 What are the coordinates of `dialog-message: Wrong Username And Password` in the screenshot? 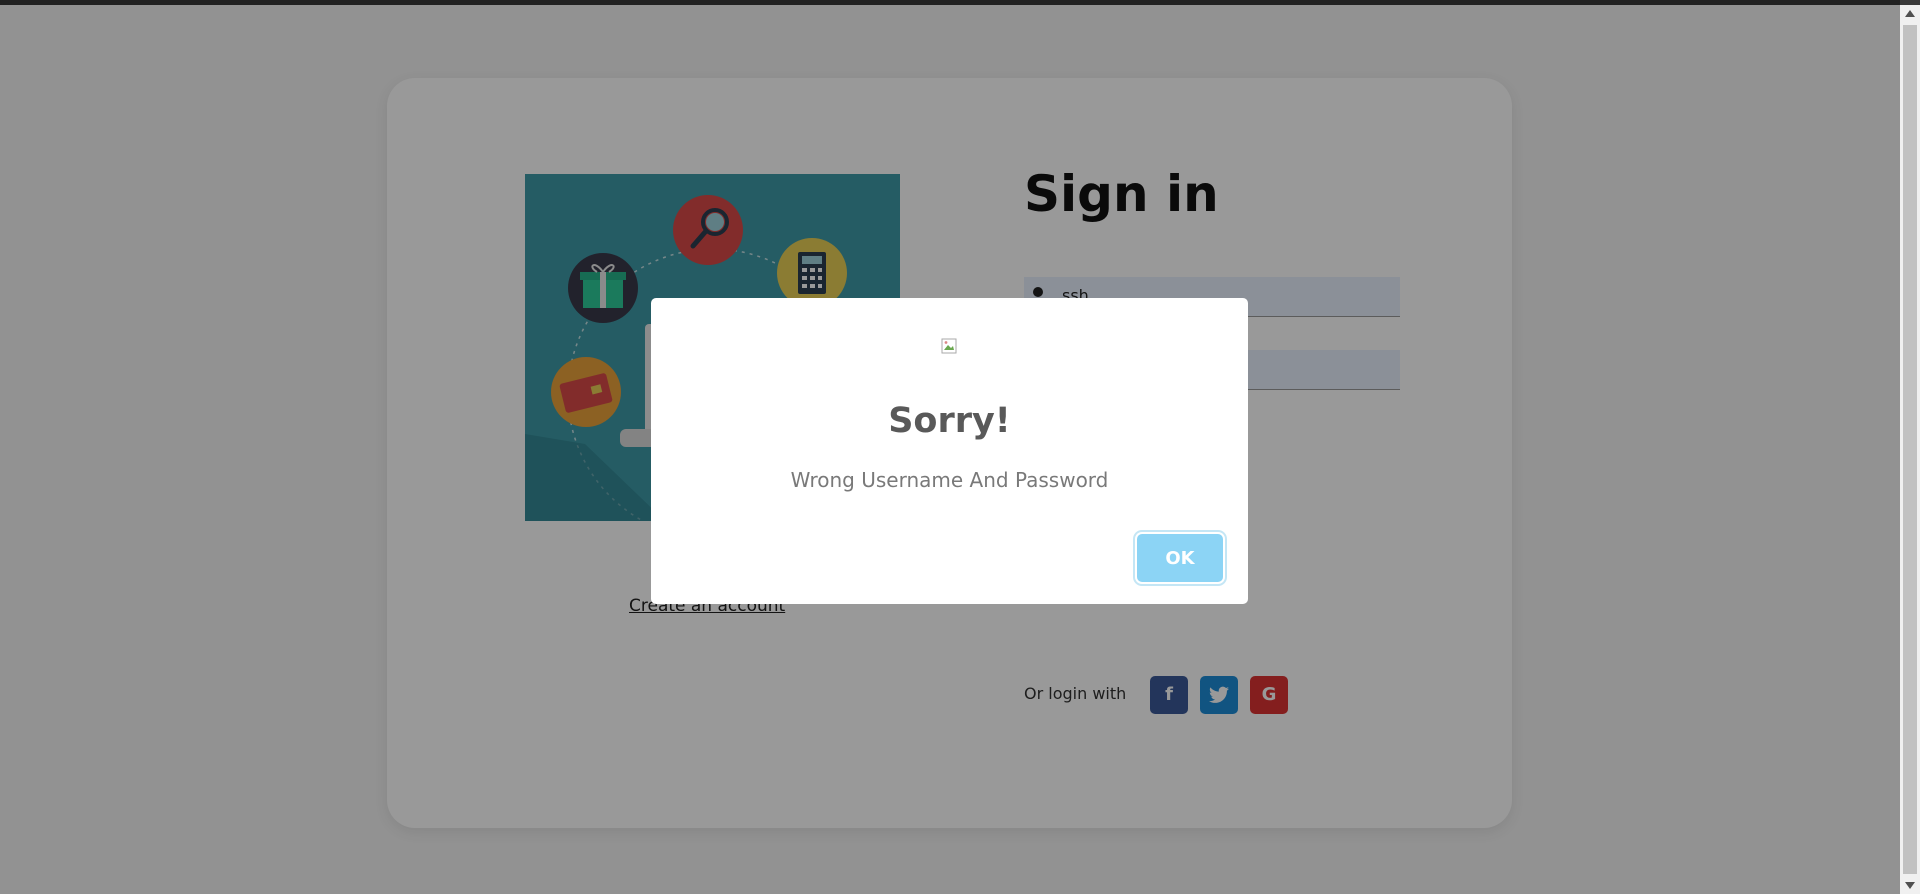 It's located at (949, 480).